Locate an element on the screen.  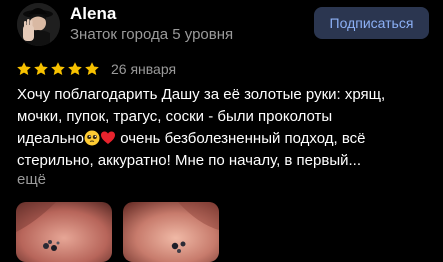
avatar-hat-hand-icon is located at coordinates (38, 24).